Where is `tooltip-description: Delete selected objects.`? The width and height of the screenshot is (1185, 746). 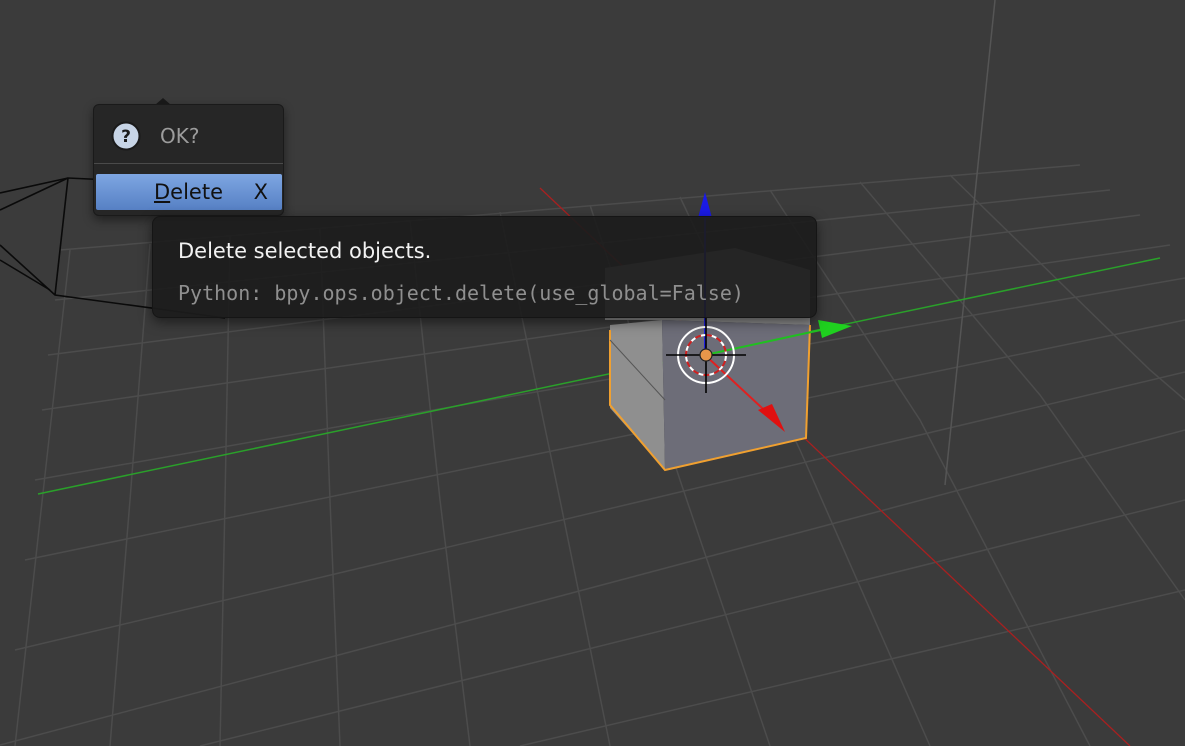
tooltip-description: Delete selected objects. is located at coordinates (305, 251).